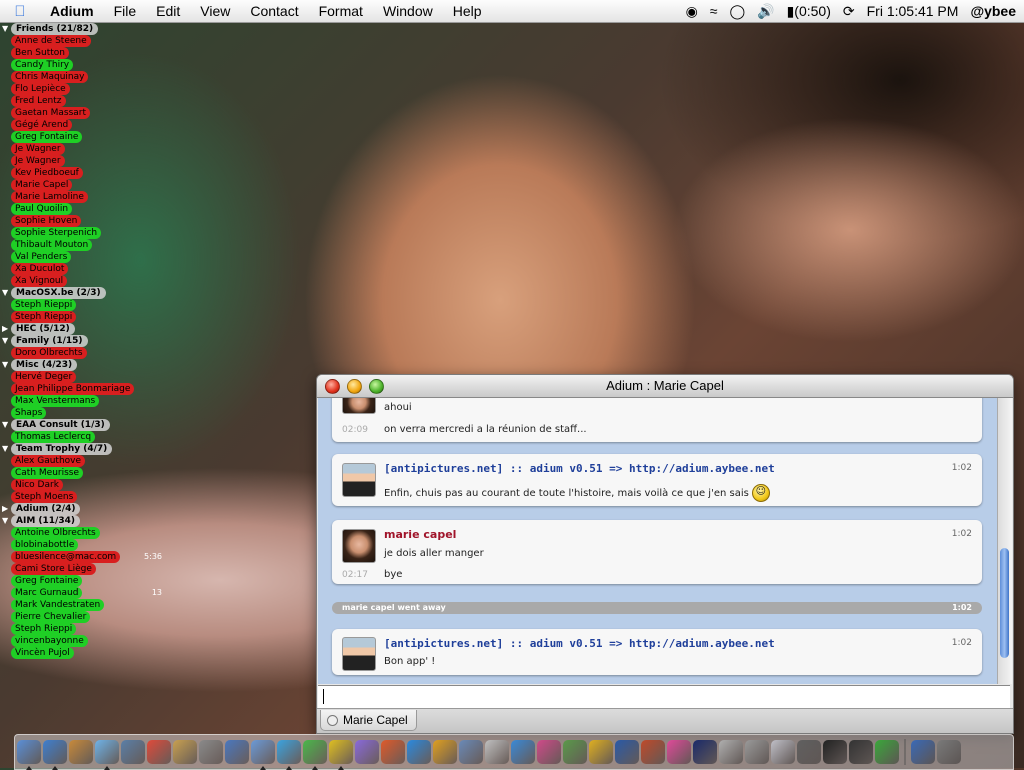 This screenshot has height=770, width=1024. What do you see at coordinates (274, 11) in the screenshot?
I see `menu-contact: Contact` at bounding box center [274, 11].